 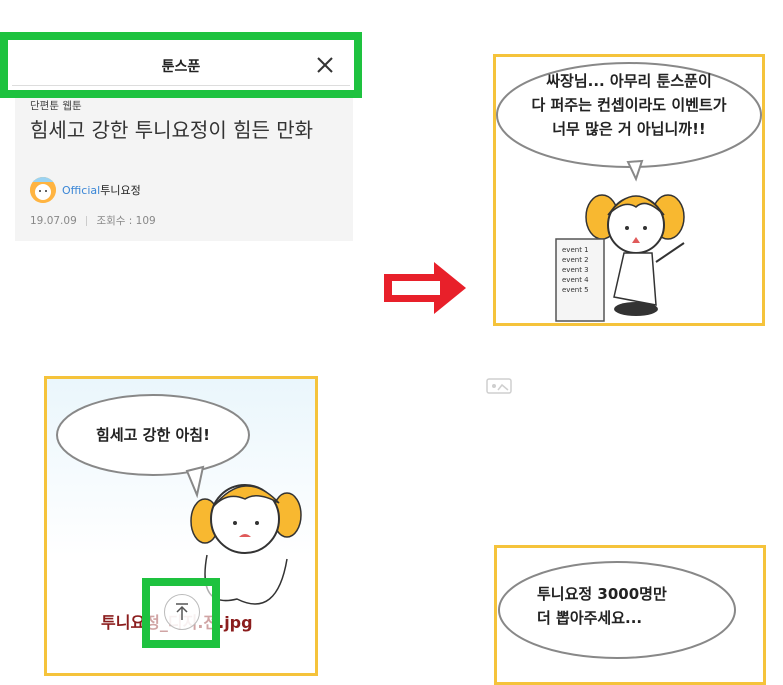 I want to click on bubble-line: 너무 많은 거 아닙니까!!, so click(x=629, y=129).